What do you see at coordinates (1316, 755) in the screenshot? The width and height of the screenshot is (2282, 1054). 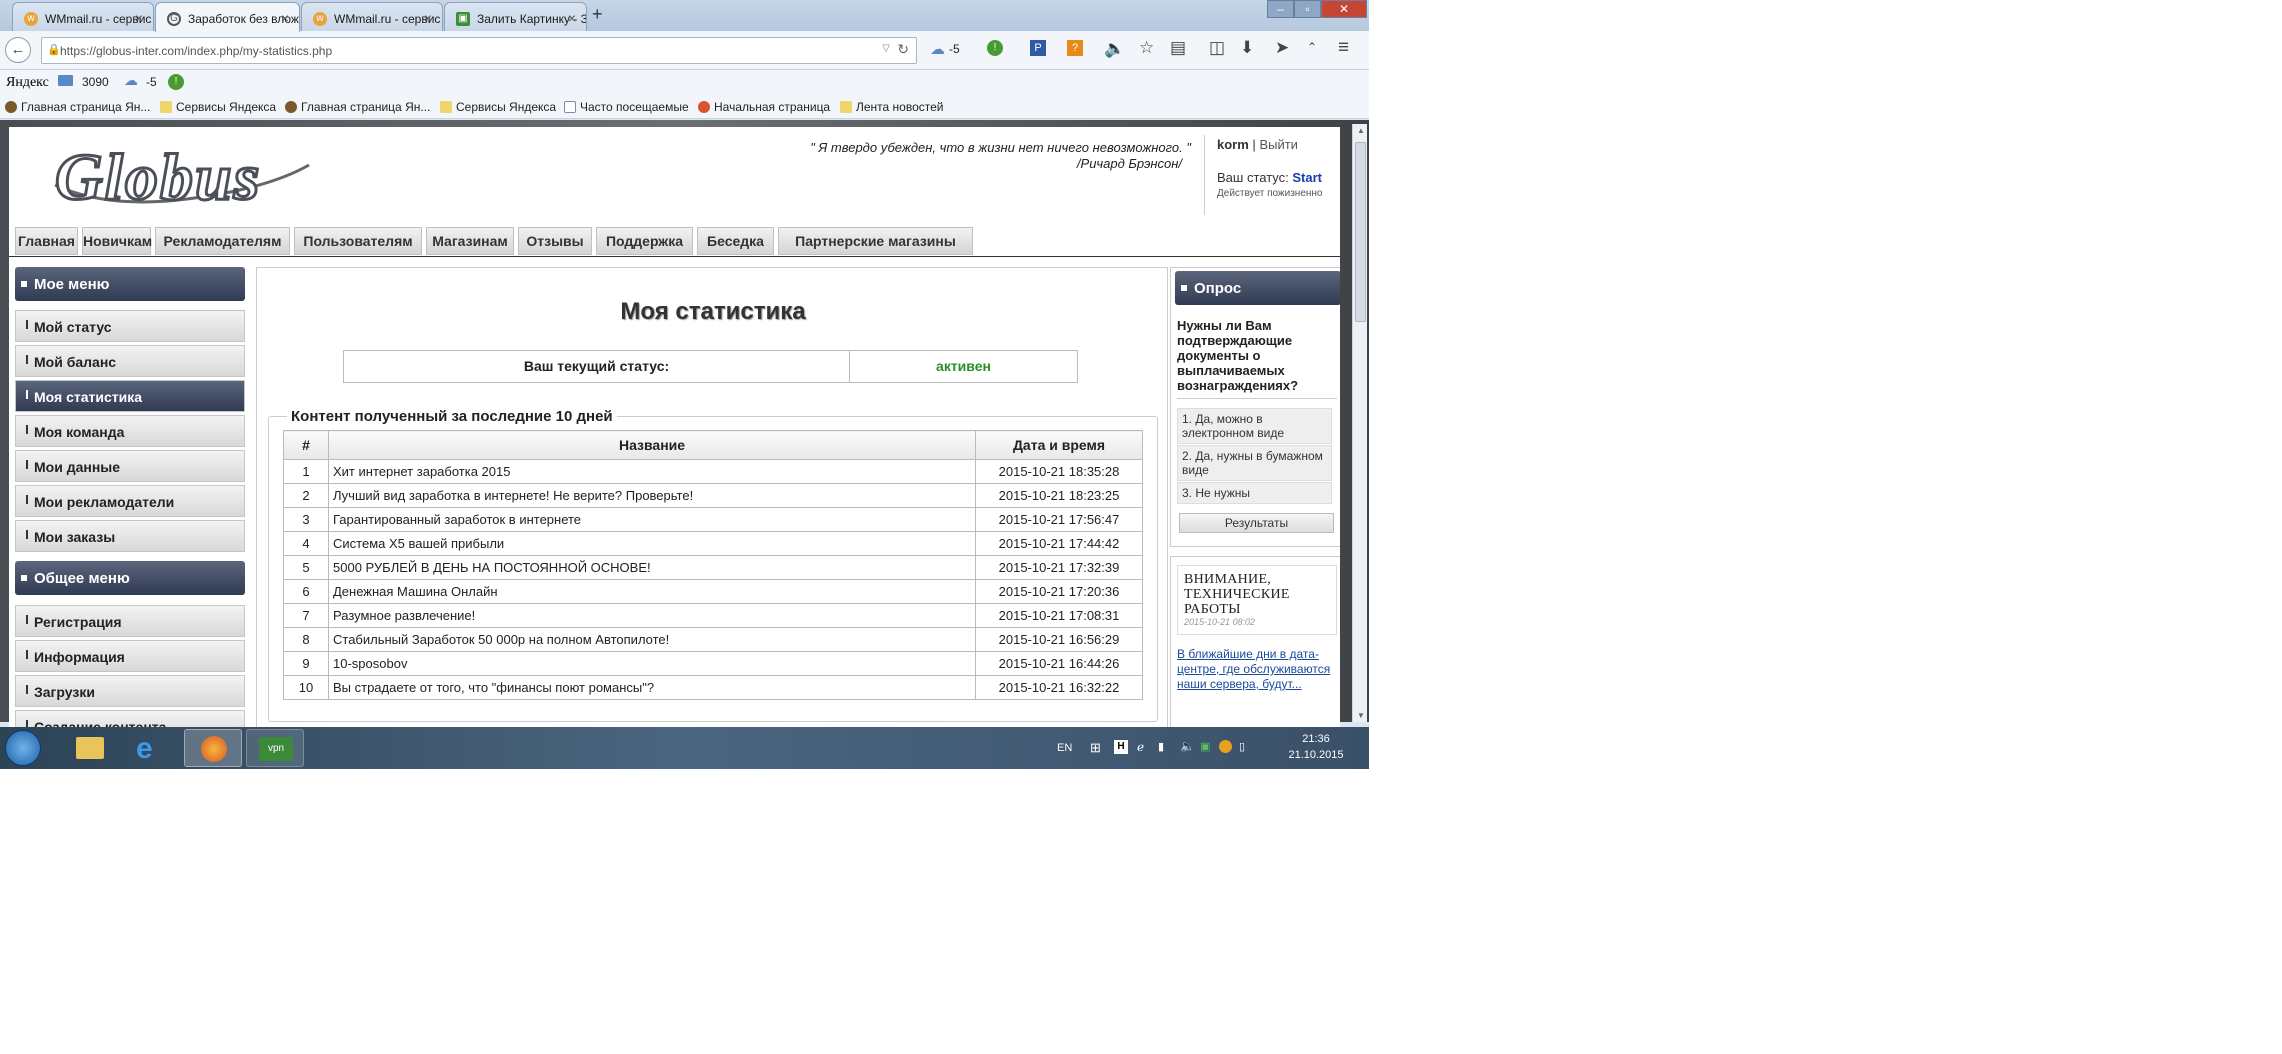 I see `clock-date: 21.10.2015` at bounding box center [1316, 755].